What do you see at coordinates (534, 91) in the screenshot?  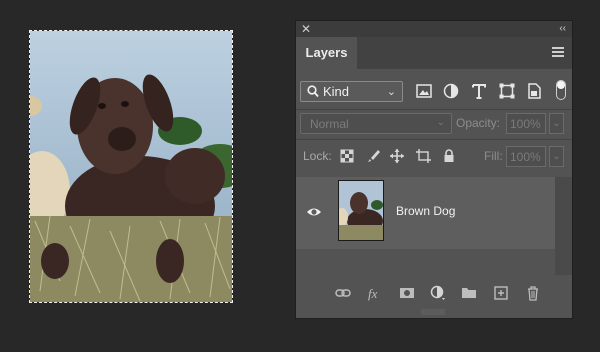 I see `smart-object-filter-icon` at bounding box center [534, 91].